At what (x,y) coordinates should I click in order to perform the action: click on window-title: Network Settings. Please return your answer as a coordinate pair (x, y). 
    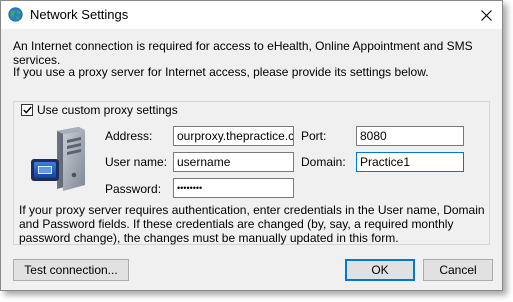
    Looking at the image, I should click on (79, 14).